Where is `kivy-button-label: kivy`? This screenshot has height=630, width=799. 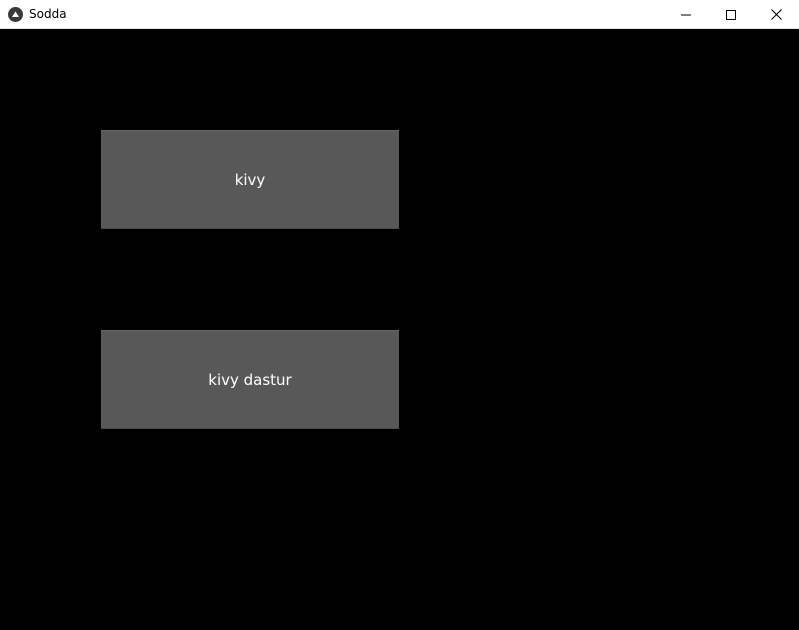
kivy-button-label: kivy is located at coordinates (250, 179).